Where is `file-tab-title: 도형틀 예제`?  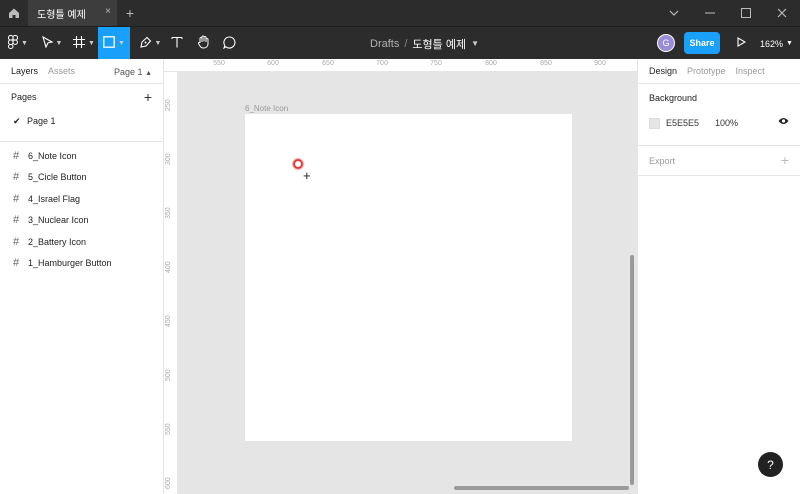 file-tab-title: 도형틀 예제 is located at coordinates (61, 15).